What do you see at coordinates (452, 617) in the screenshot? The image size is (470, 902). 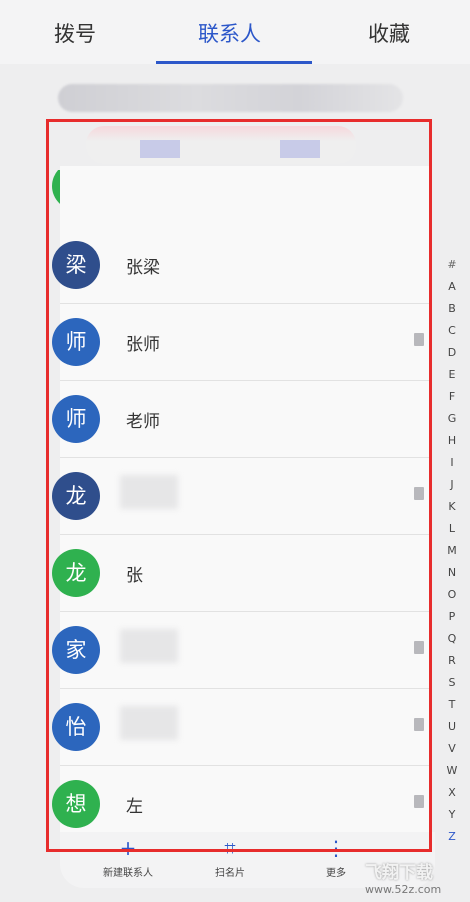 I see `index-letter: P` at bounding box center [452, 617].